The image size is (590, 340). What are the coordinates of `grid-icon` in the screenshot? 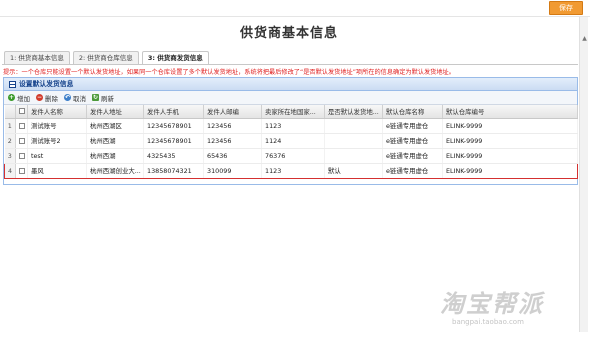 It's located at (12, 84).